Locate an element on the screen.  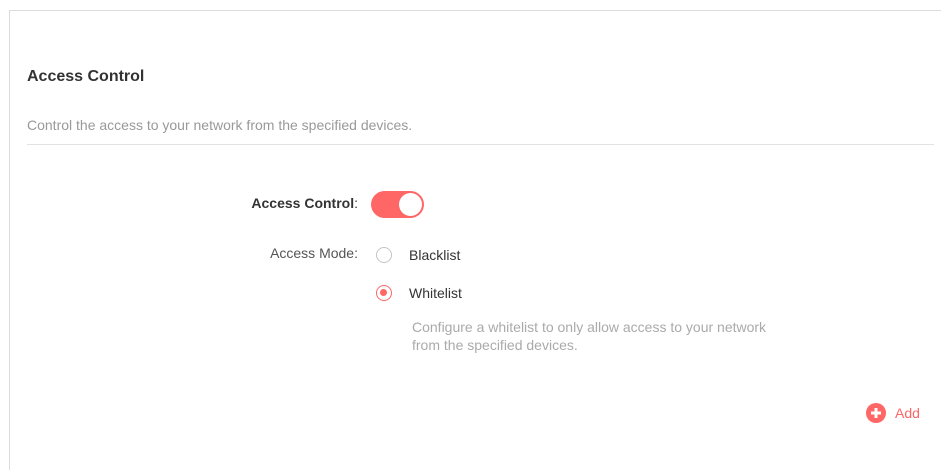
access-control-toggle is located at coordinates (397, 204).